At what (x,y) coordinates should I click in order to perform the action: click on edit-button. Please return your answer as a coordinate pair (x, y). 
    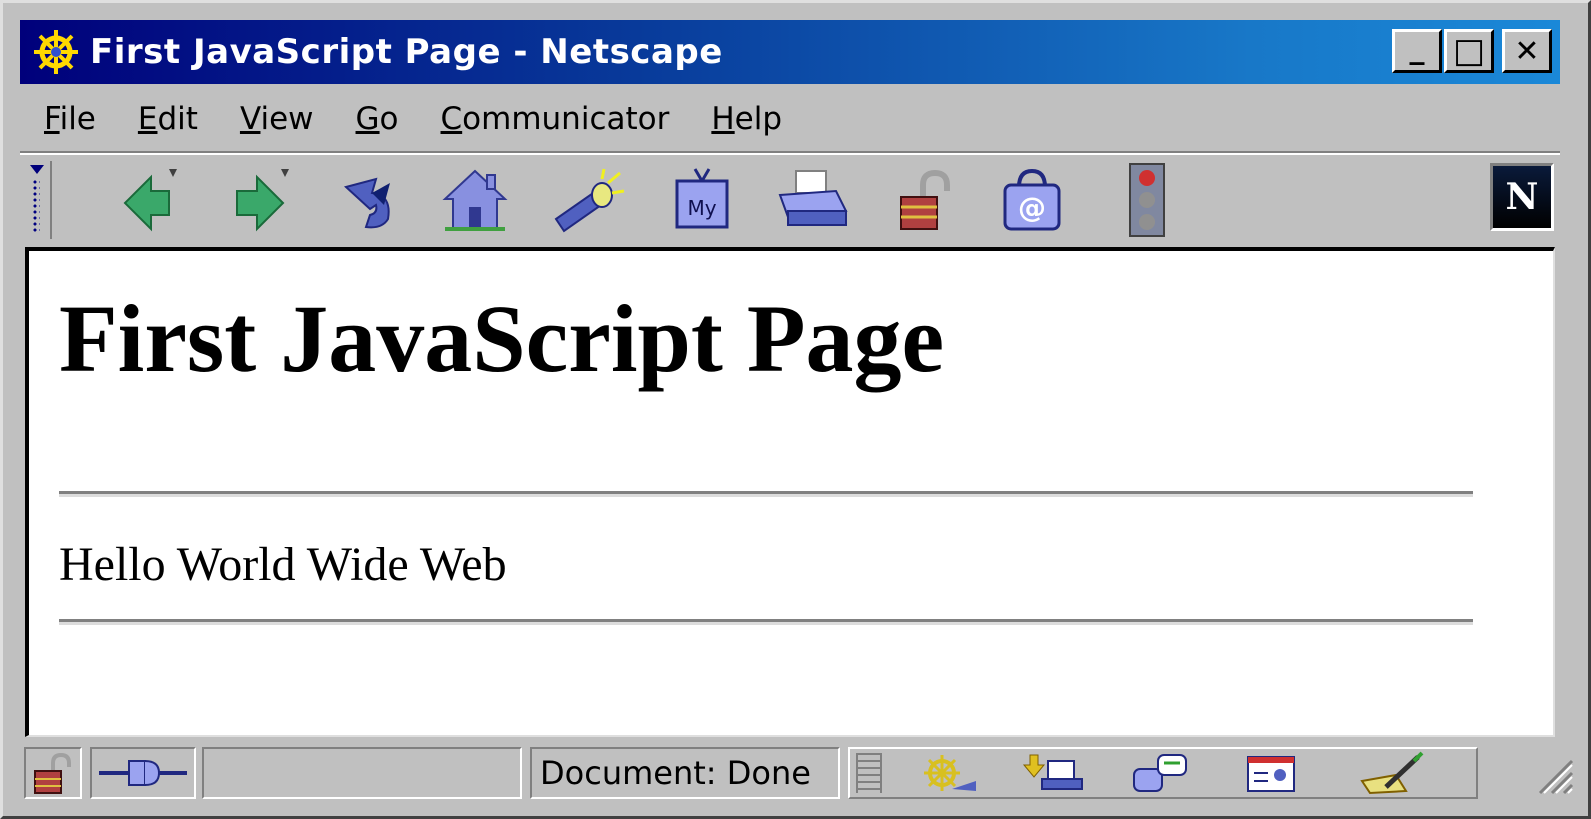
    Looking at the image, I should click on (1391, 773).